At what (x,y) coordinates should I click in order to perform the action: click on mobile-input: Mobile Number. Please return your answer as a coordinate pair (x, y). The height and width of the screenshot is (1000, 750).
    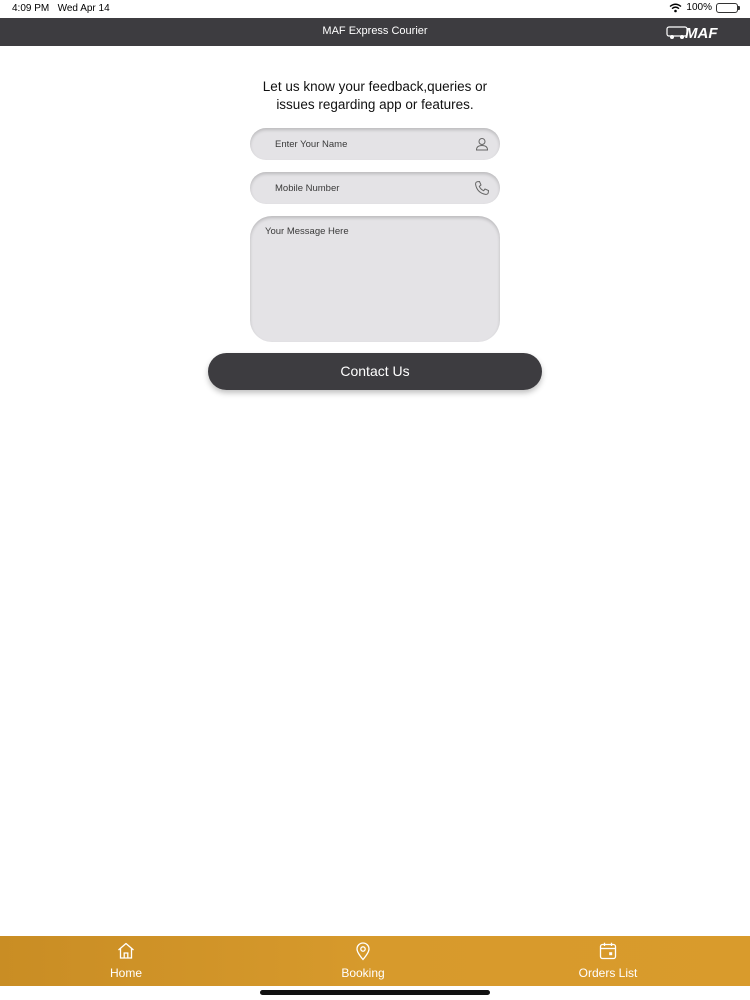
    Looking at the image, I should click on (375, 188).